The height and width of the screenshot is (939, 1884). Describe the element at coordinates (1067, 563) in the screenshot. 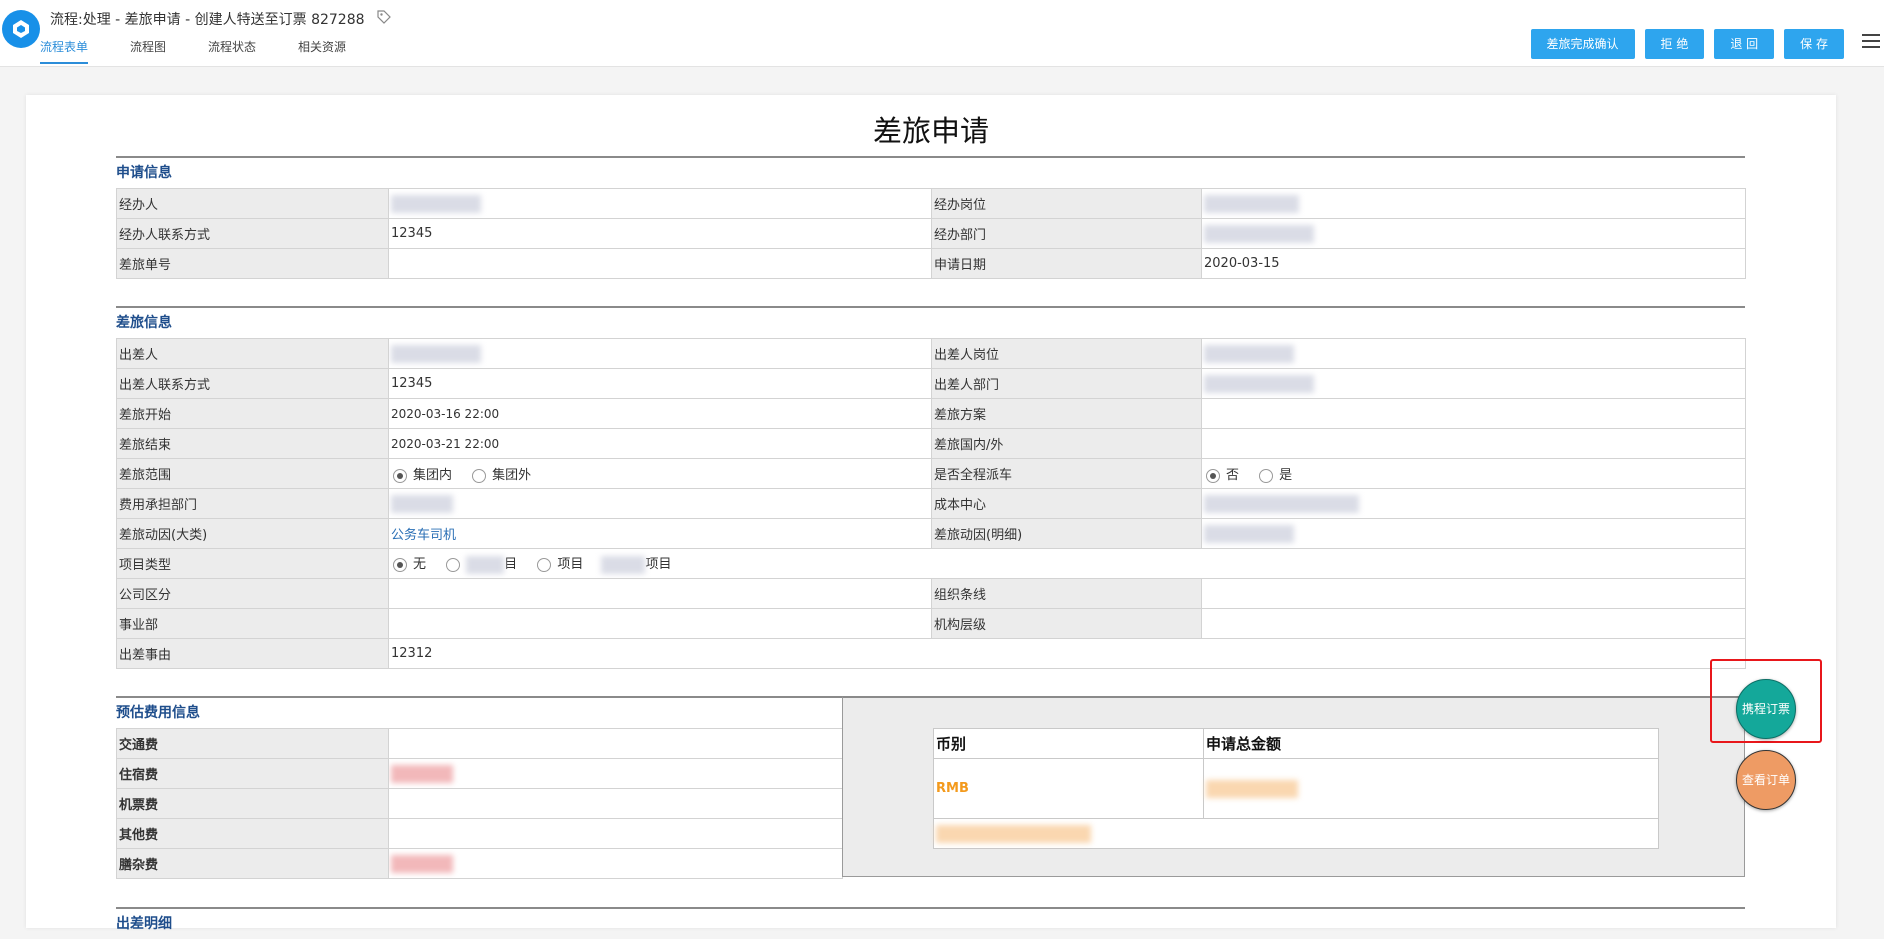

I see `project-type-radio-group: 无 目 项目 项目` at that location.